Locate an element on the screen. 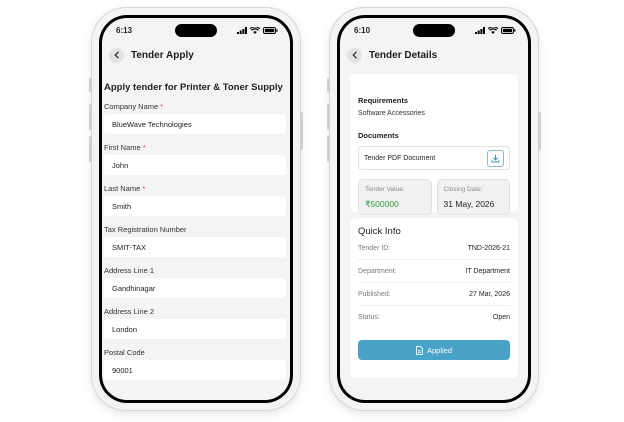  documents-label: Documents is located at coordinates (378, 135).